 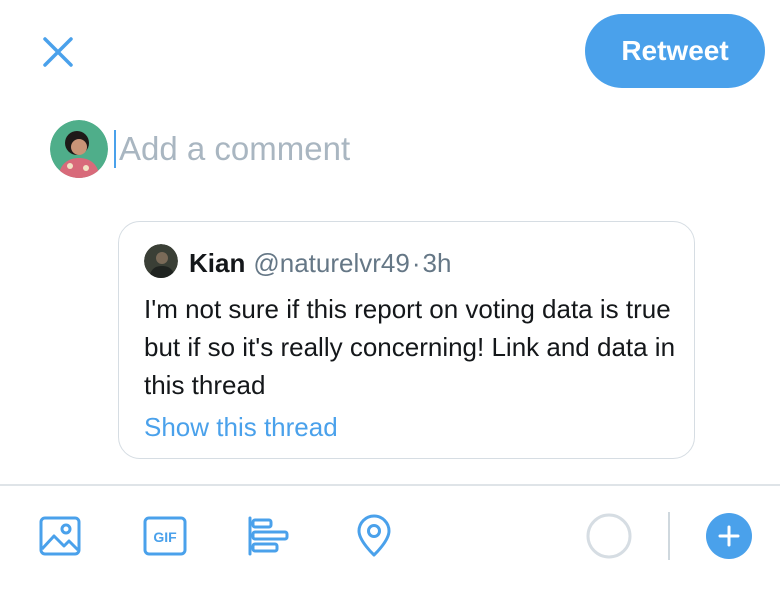 I want to click on toolbar-separator, so click(x=669, y=536).